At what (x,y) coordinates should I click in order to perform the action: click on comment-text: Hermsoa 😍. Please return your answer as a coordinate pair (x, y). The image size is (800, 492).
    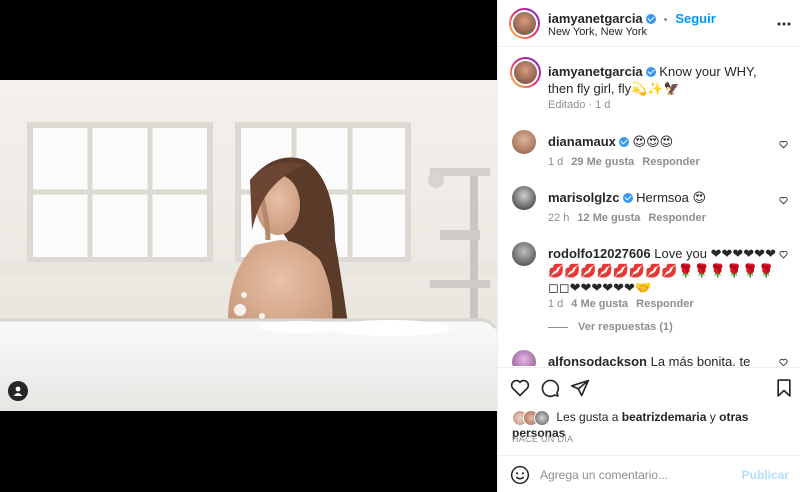
    Looking at the image, I should click on (671, 197).